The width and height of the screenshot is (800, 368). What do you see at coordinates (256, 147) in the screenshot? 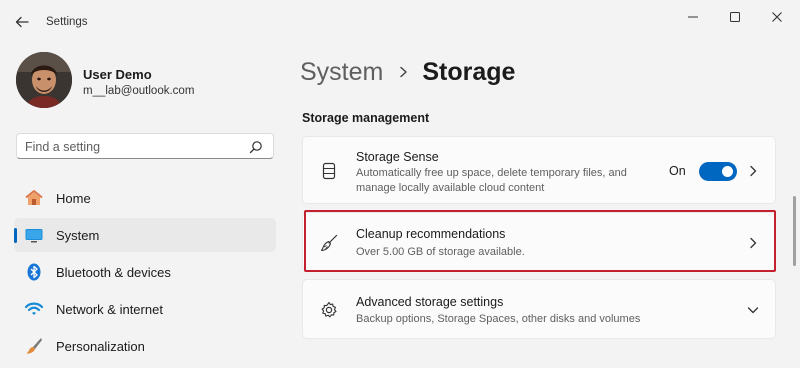
I see `search-icon` at bounding box center [256, 147].